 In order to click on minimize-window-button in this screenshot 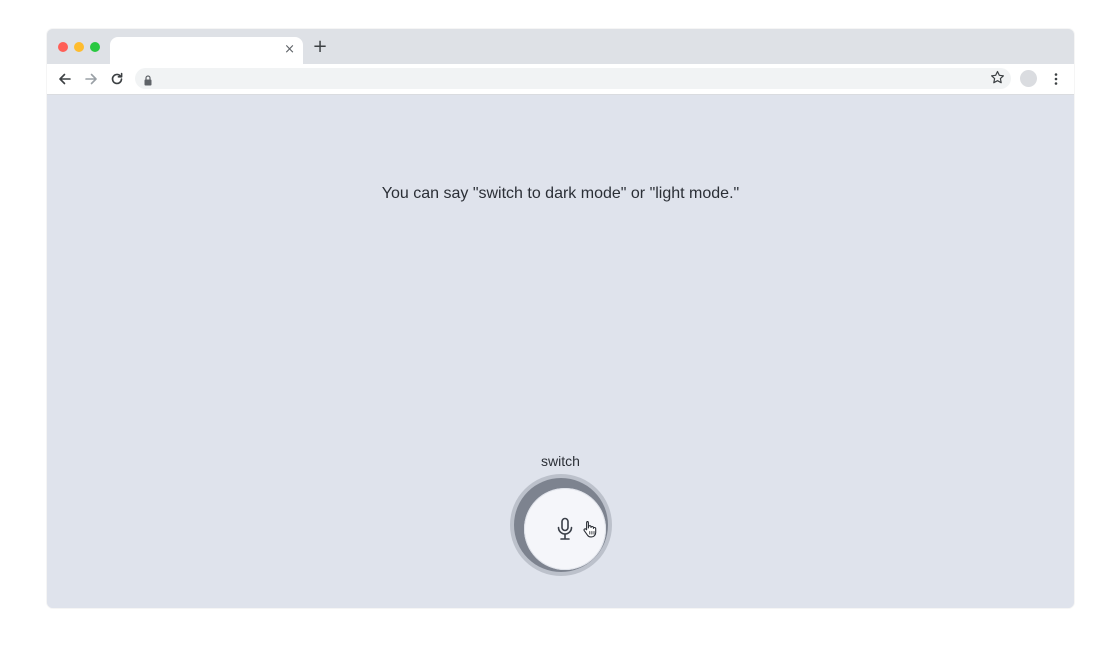, I will do `click(79, 47)`.